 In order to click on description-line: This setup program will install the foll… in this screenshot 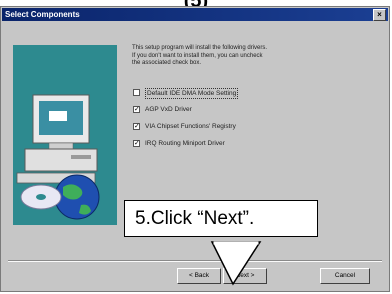, I will do `click(200, 48)`.